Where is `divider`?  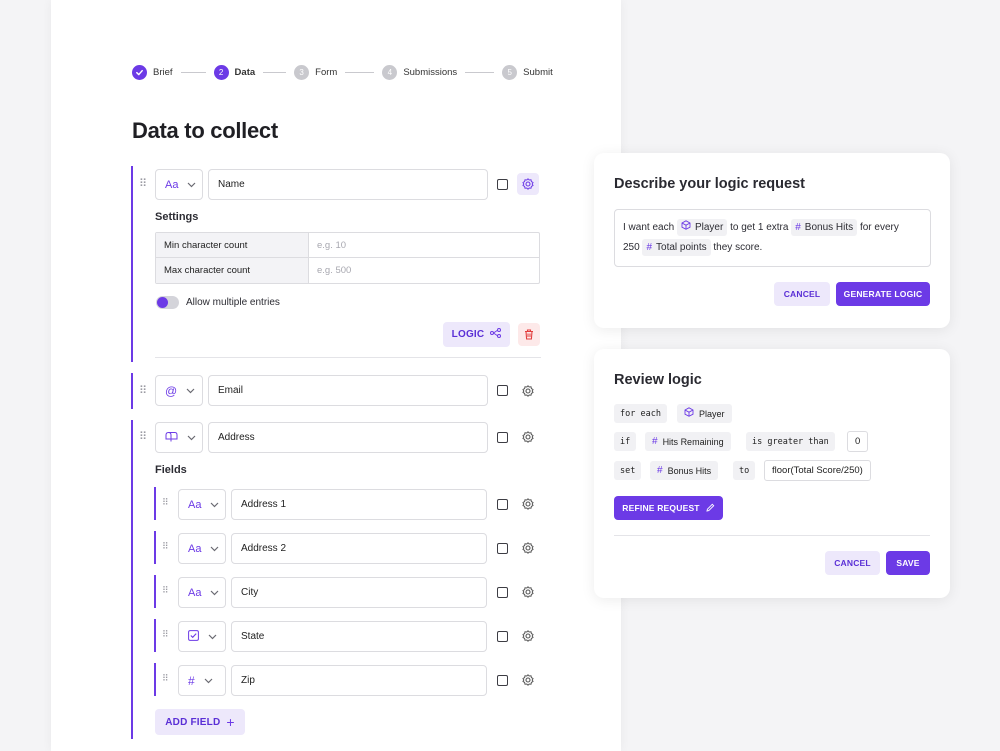
divider is located at coordinates (772, 535).